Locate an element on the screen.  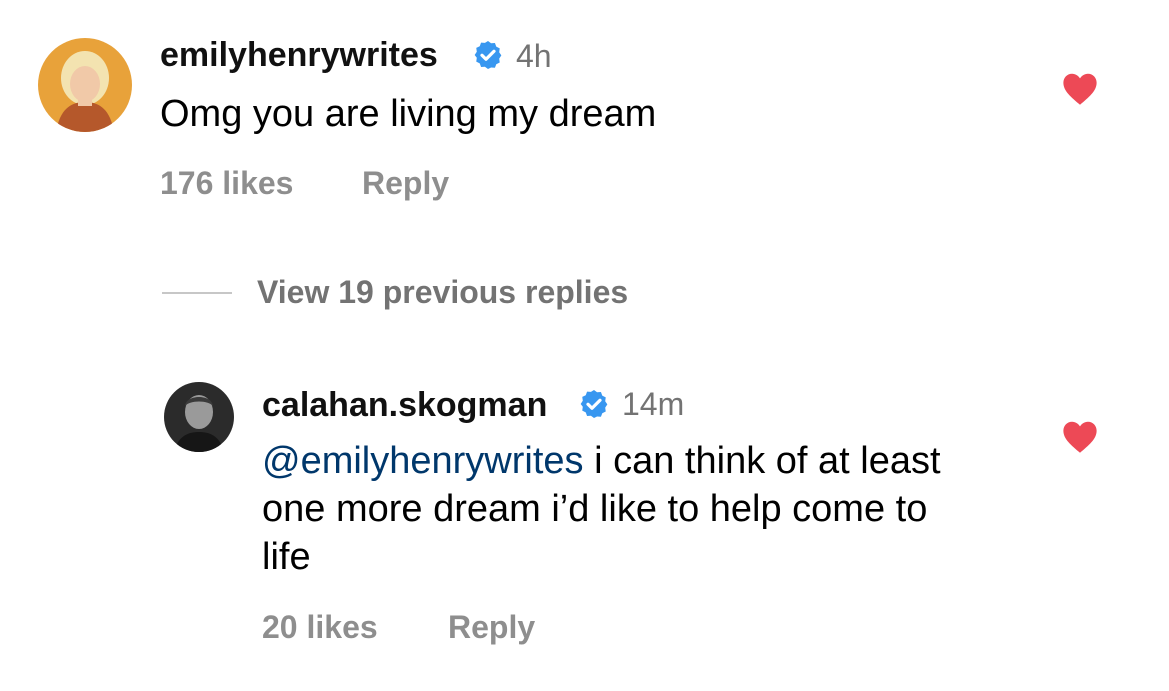
reply-username: calahan.skogman is located at coordinates (404, 405).